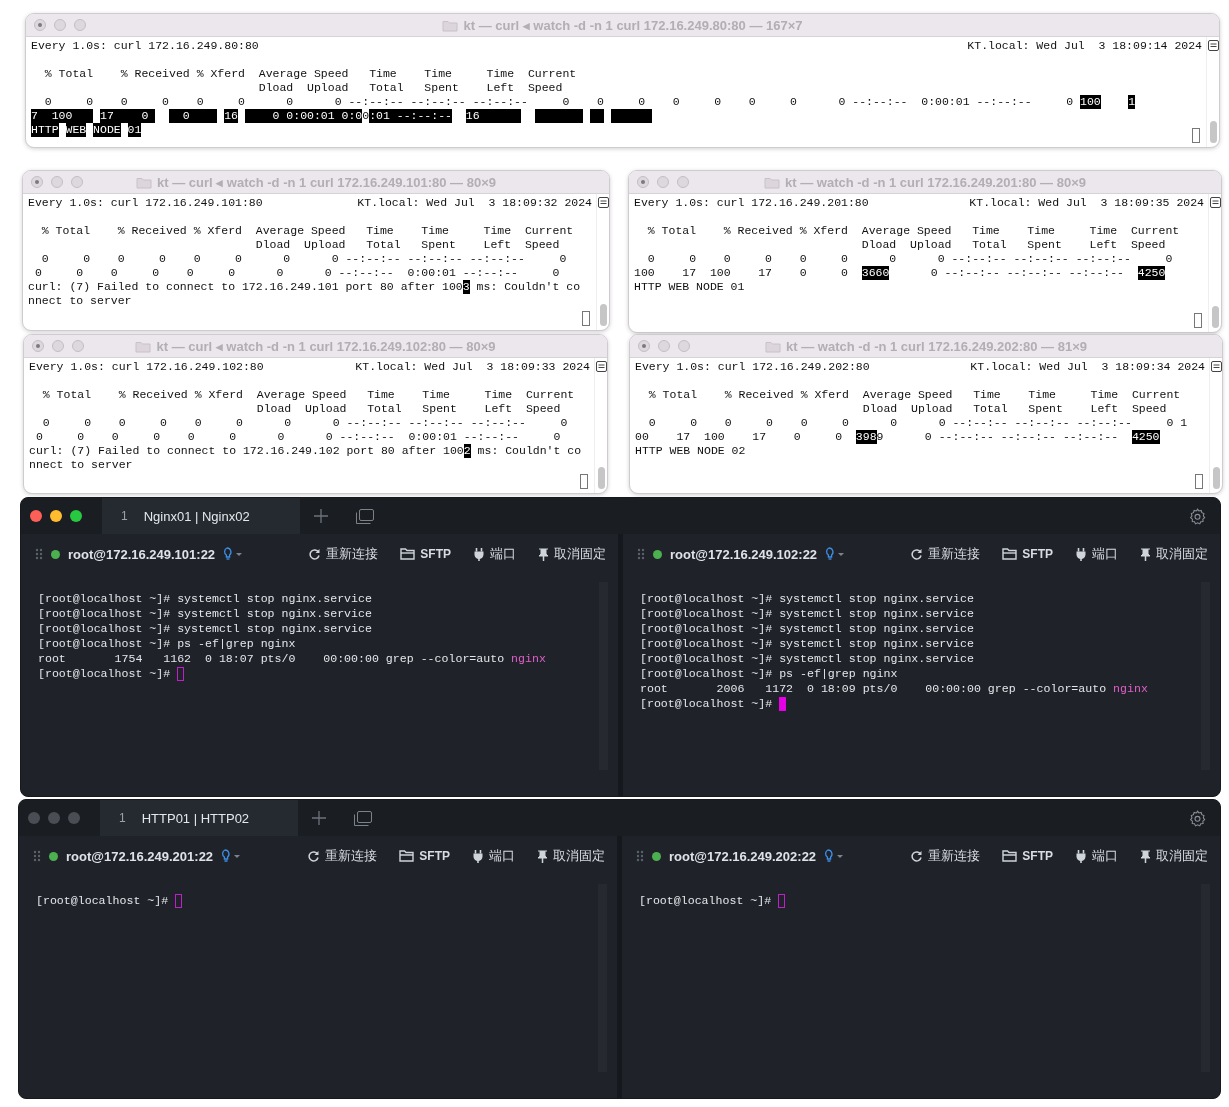 The height and width of the screenshot is (1107, 1229). Describe the element at coordinates (105, 673) in the screenshot. I see `terminal-text: [root@localhost ~]#` at that location.